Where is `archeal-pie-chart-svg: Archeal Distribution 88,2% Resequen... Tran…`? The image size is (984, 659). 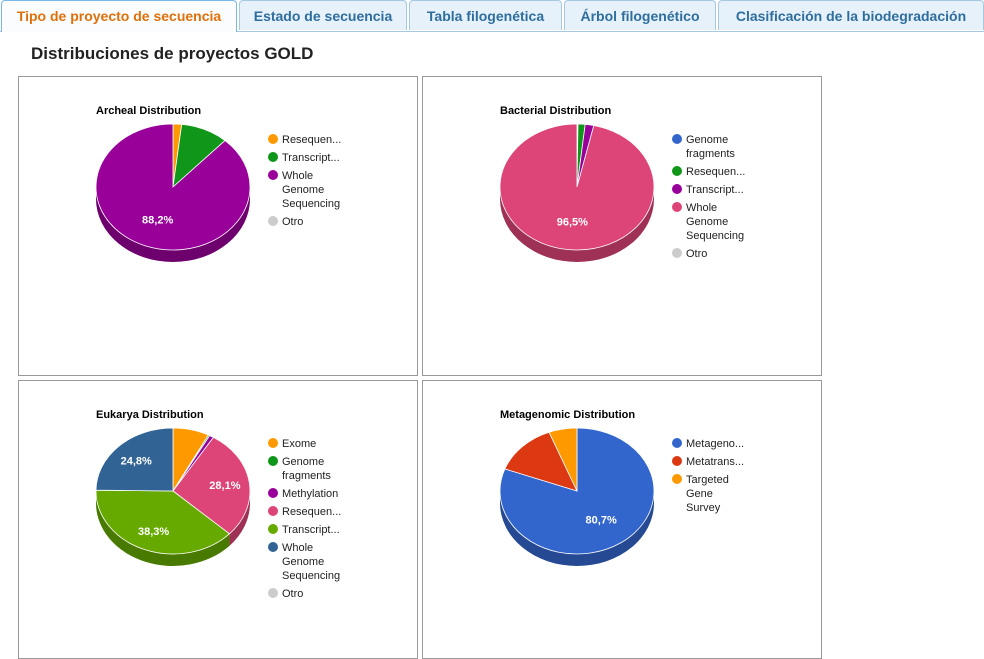
archeal-pie-chart-svg: Archeal Distribution 88,2% Resequen... Tran… is located at coordinates (218, 183).